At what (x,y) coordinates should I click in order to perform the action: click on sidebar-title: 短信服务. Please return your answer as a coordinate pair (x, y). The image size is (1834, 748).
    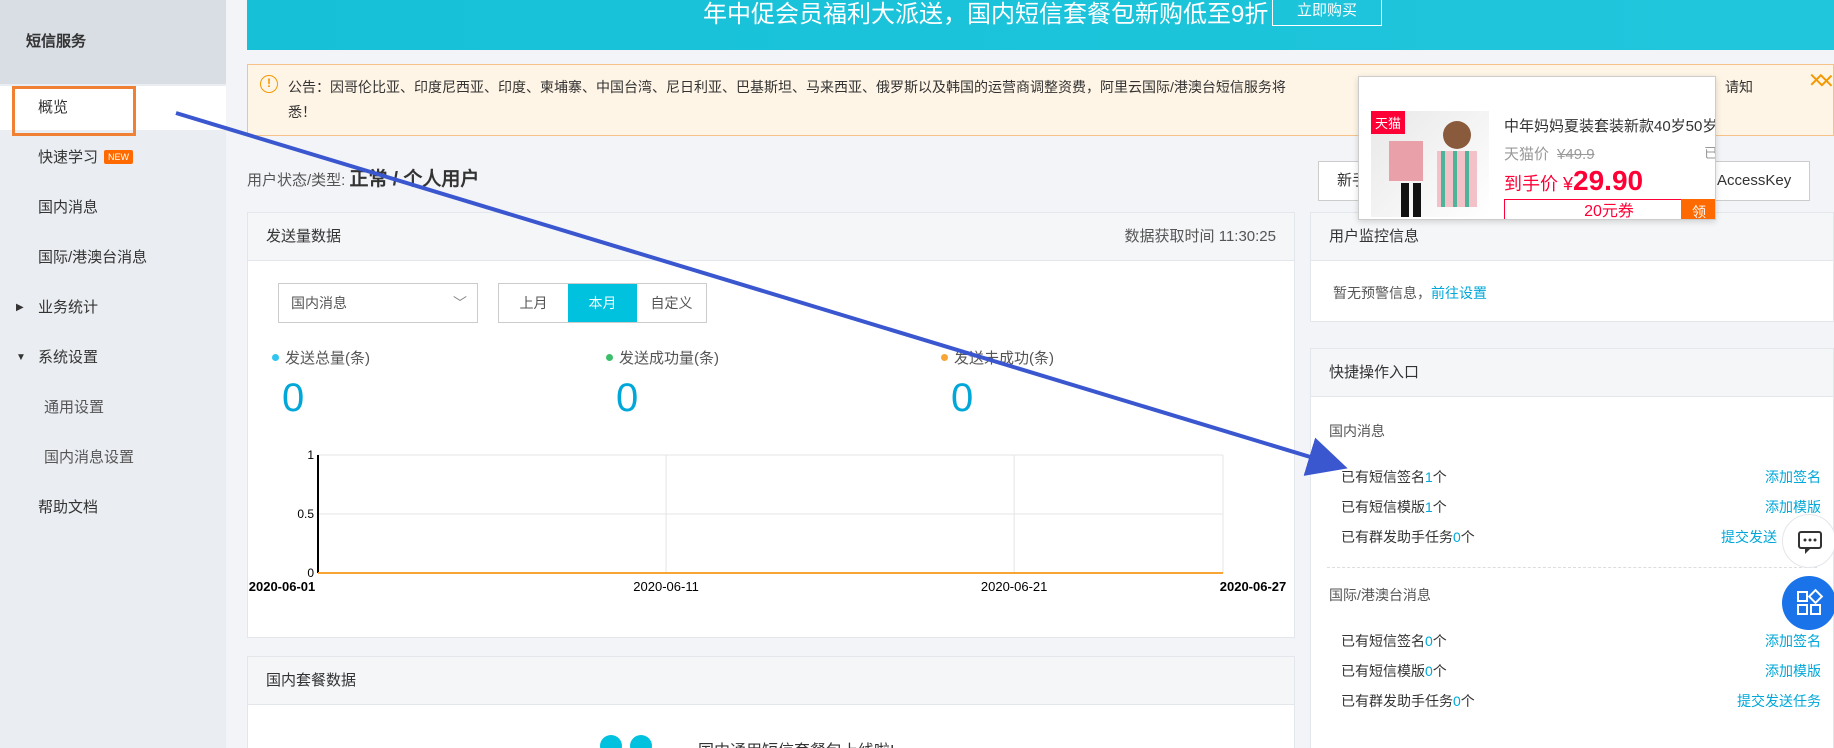
    Looking at the image, I should click on (113, 42).